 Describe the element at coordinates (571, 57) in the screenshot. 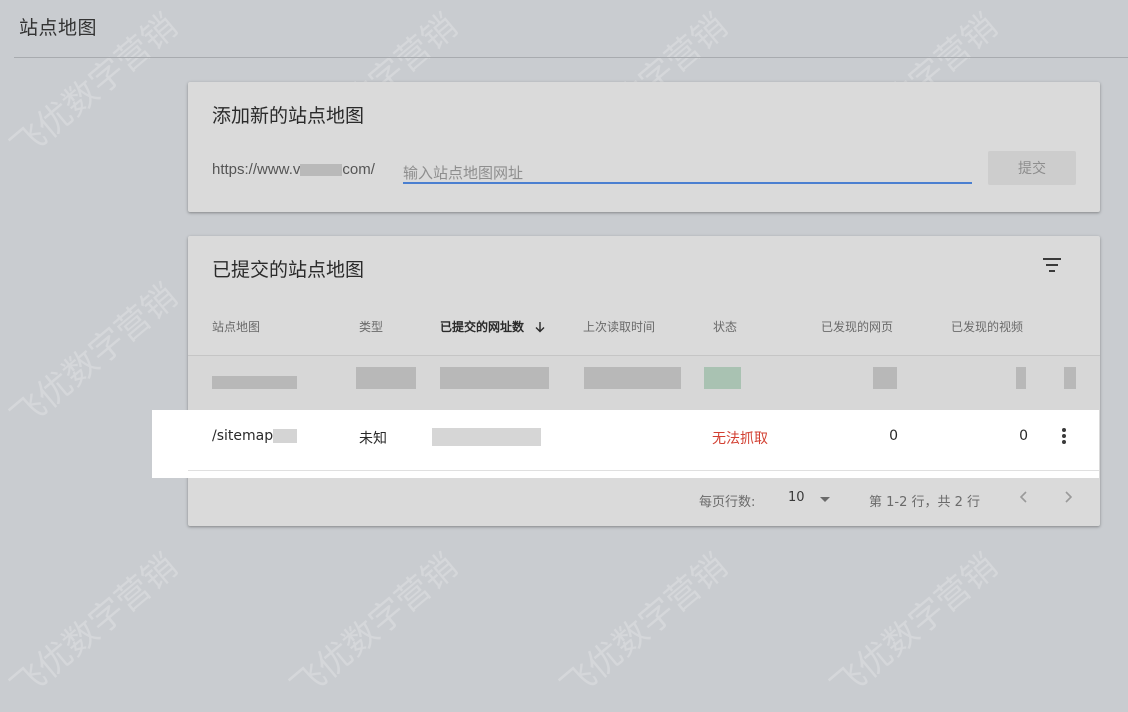

I see `header-divider` at that location.